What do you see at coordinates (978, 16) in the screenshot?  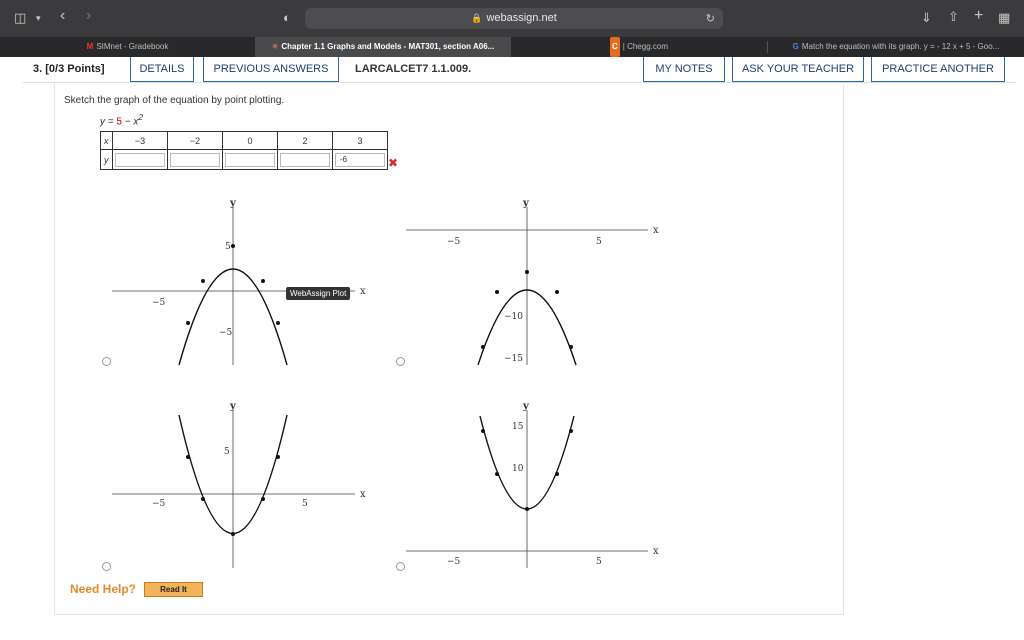 I see `new-tab-icon: +` at bounding box center [978, 16].